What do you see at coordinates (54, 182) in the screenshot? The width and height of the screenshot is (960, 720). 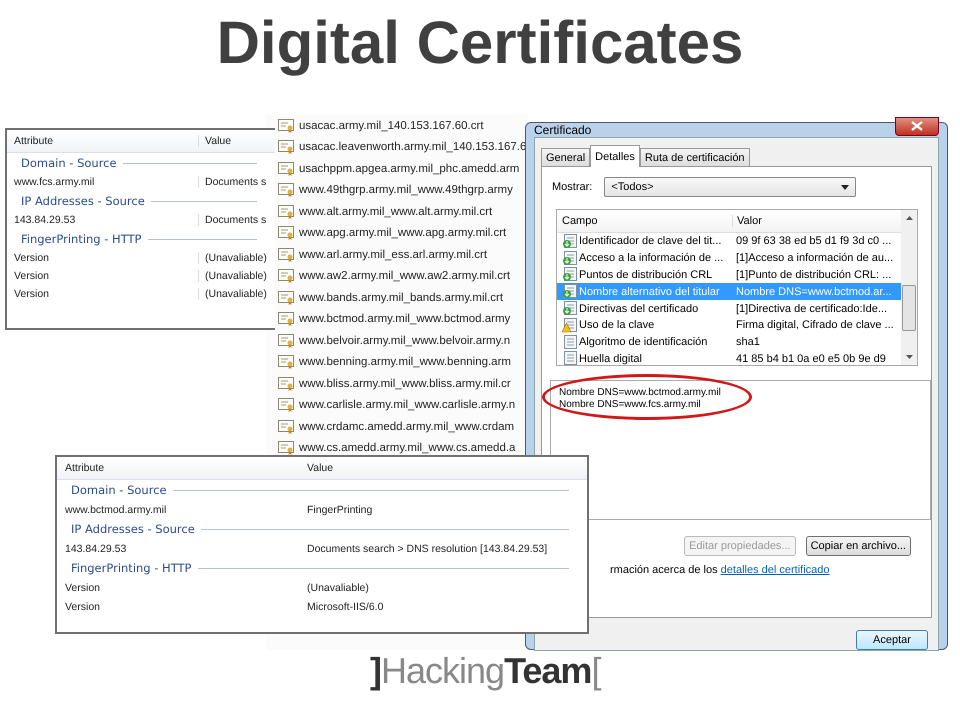 I see `table-cell-text: www.fcs.army.mil` at bounding box center [54, 182].